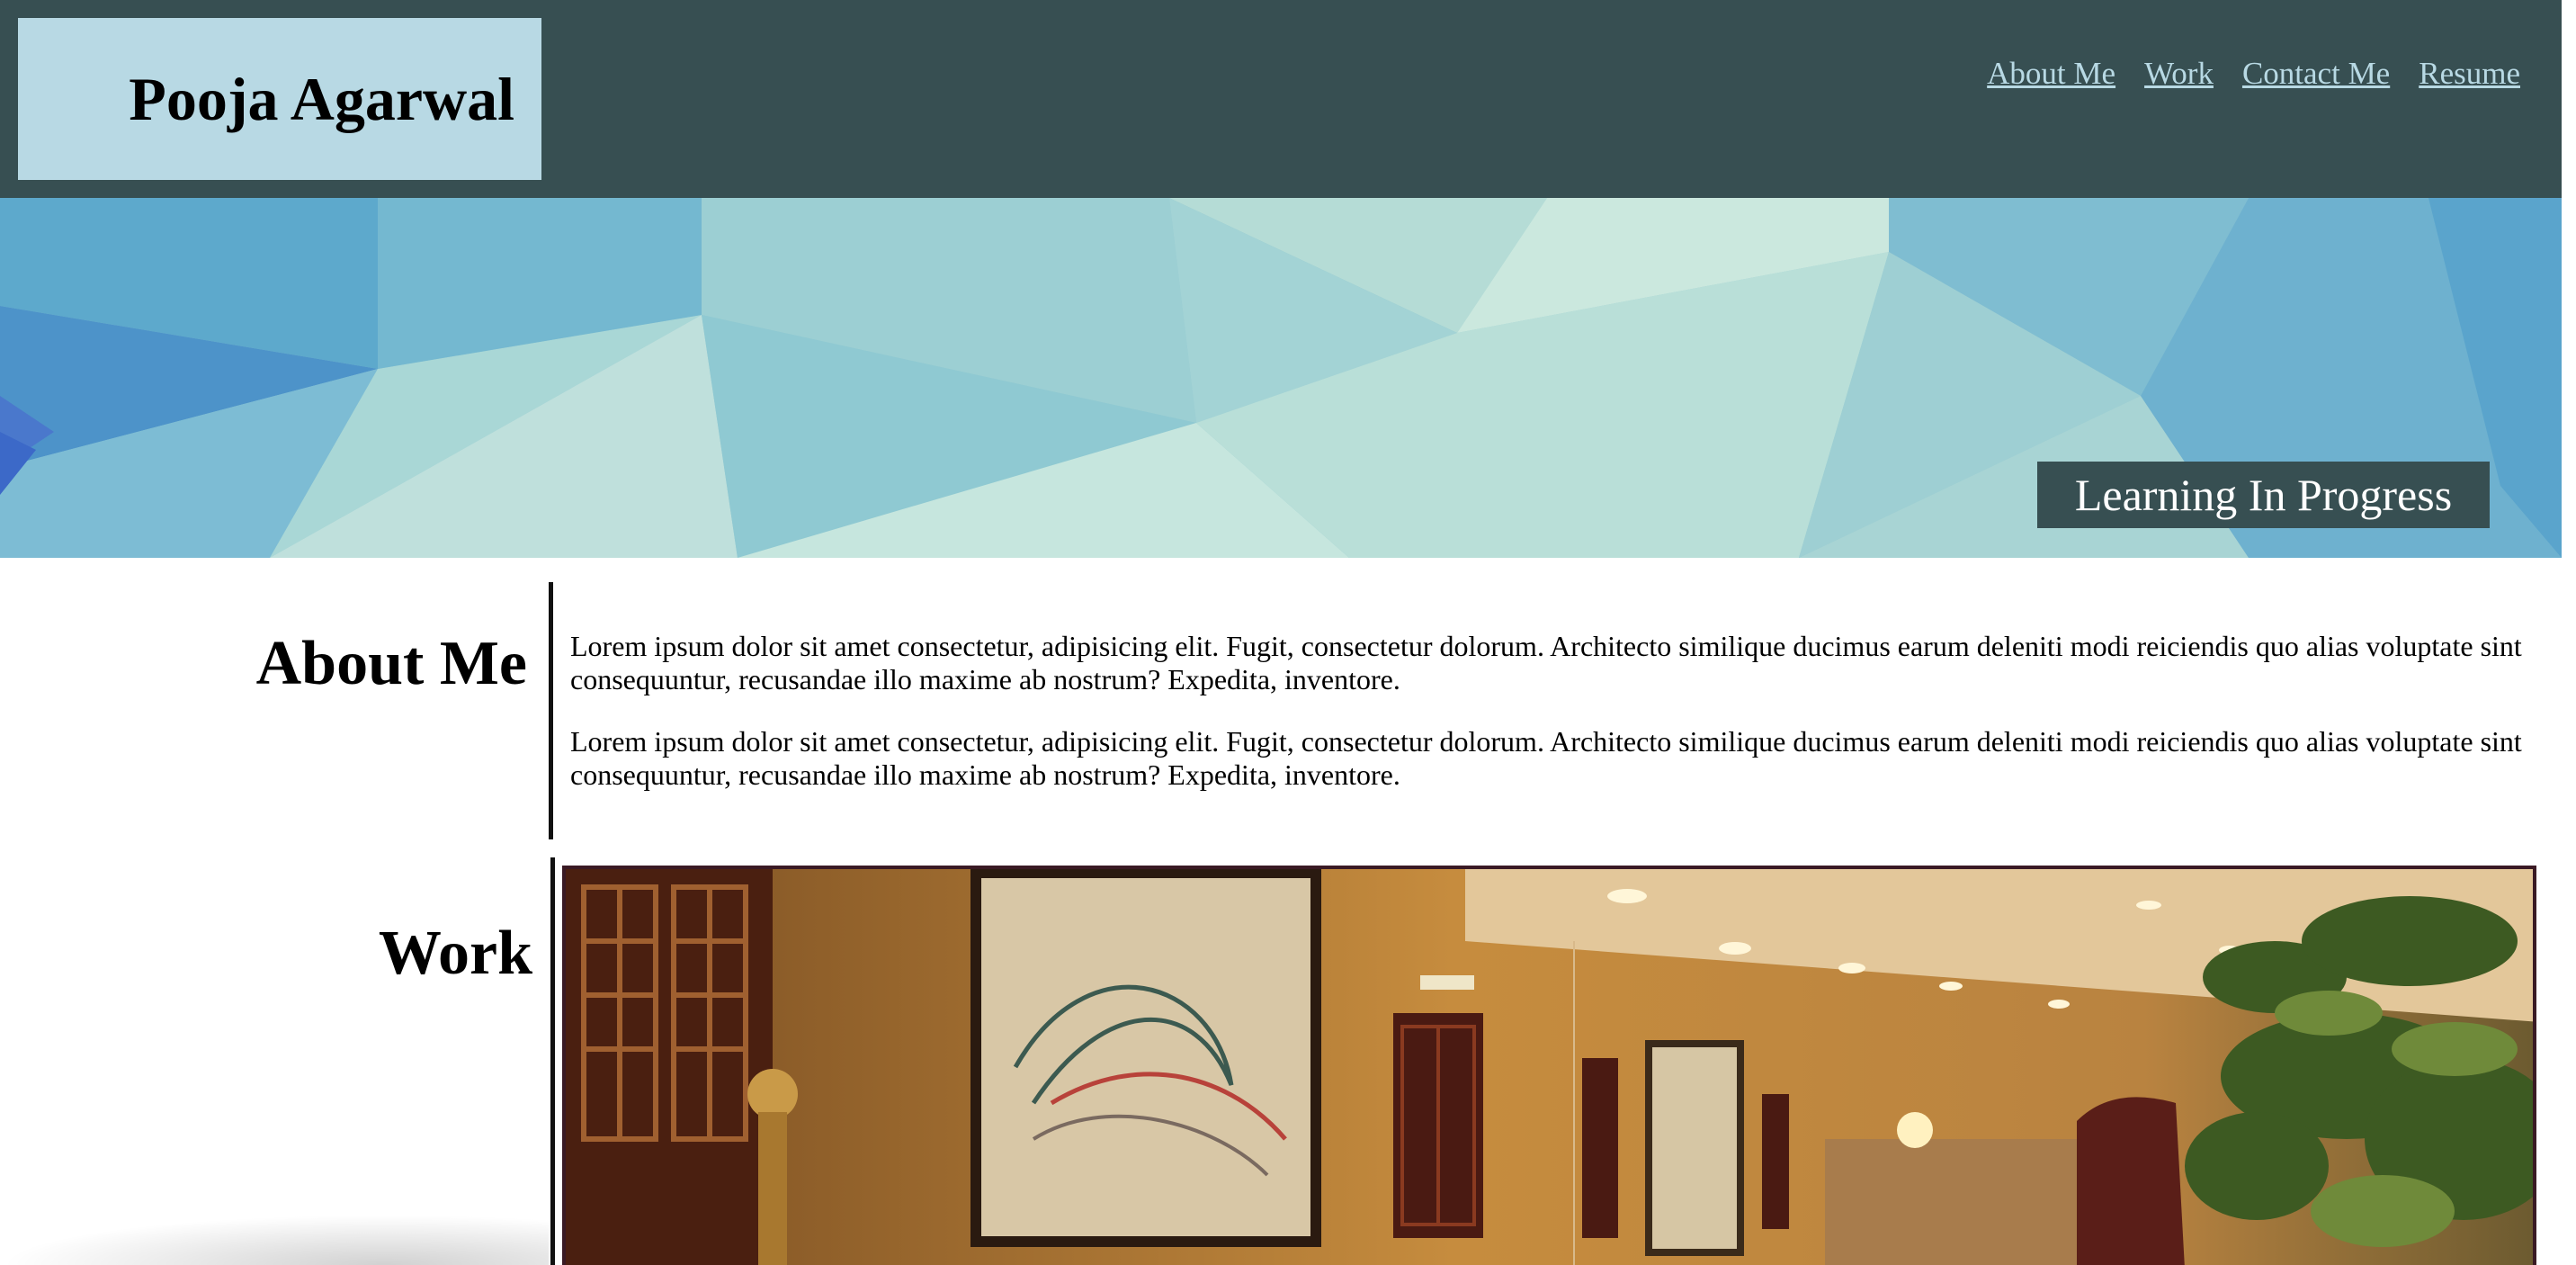 The width and height of the screenshot is (2576, 1265). I want to click on site-name-box: Pooja Agarwal, so click(279, 99).